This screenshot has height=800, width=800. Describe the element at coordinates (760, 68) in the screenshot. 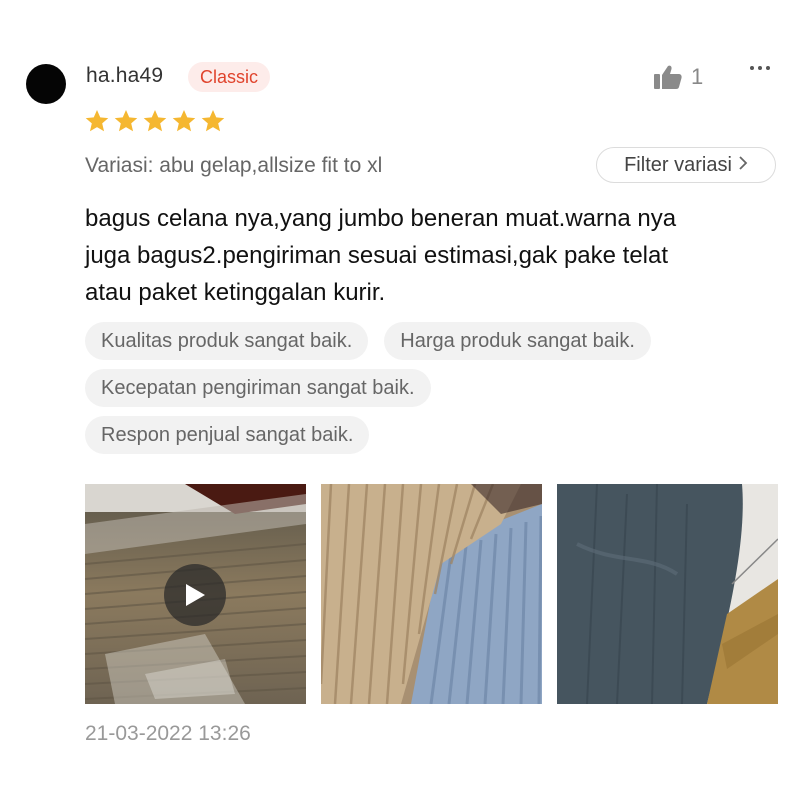

I see `more-dots-icon` at that location.